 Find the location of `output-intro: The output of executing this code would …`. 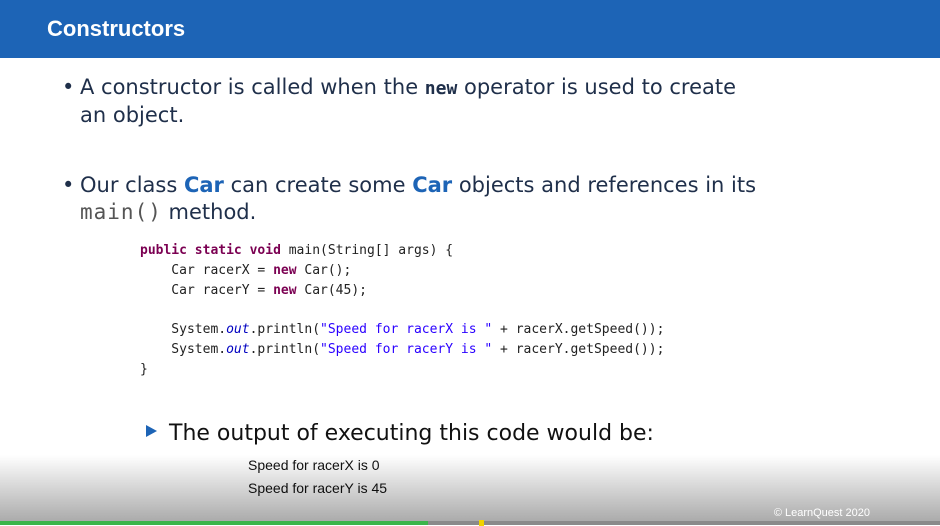

output-intro: The output of executing this code would … is located at coordinates (400, 433).